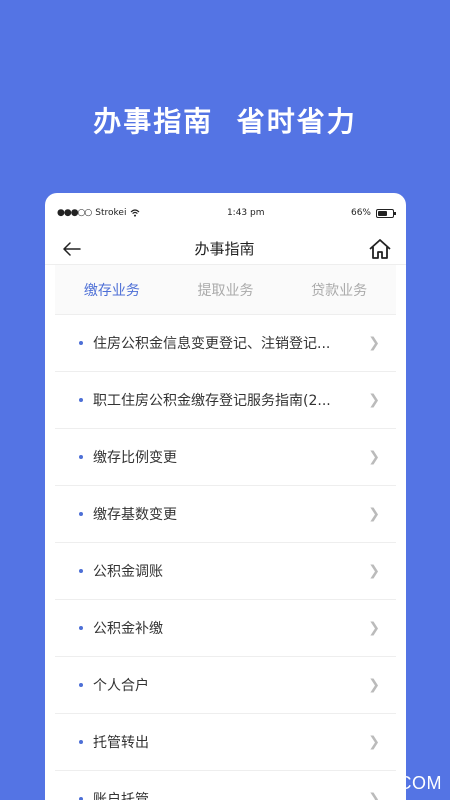  Describe the element at coordinates (121, 686) in the screenshot. I see `item-label: 个人合户` at that location.